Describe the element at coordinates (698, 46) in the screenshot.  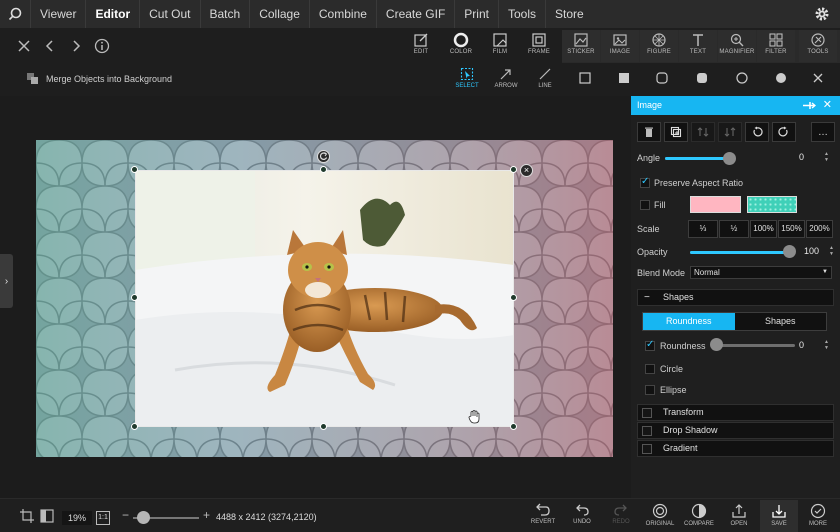
I see `tool-text-button: TEXT` at that location.